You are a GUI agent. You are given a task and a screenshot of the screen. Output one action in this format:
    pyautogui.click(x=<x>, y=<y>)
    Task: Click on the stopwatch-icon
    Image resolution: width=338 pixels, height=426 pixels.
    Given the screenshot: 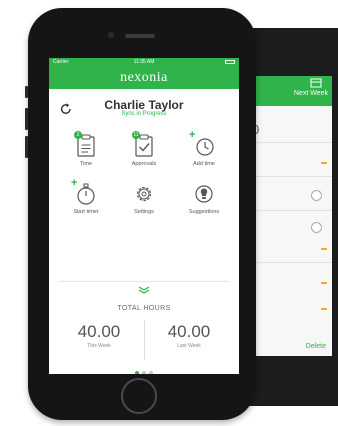 What is the action you would take?
    pyautogui.click(x=86, y=194)
    